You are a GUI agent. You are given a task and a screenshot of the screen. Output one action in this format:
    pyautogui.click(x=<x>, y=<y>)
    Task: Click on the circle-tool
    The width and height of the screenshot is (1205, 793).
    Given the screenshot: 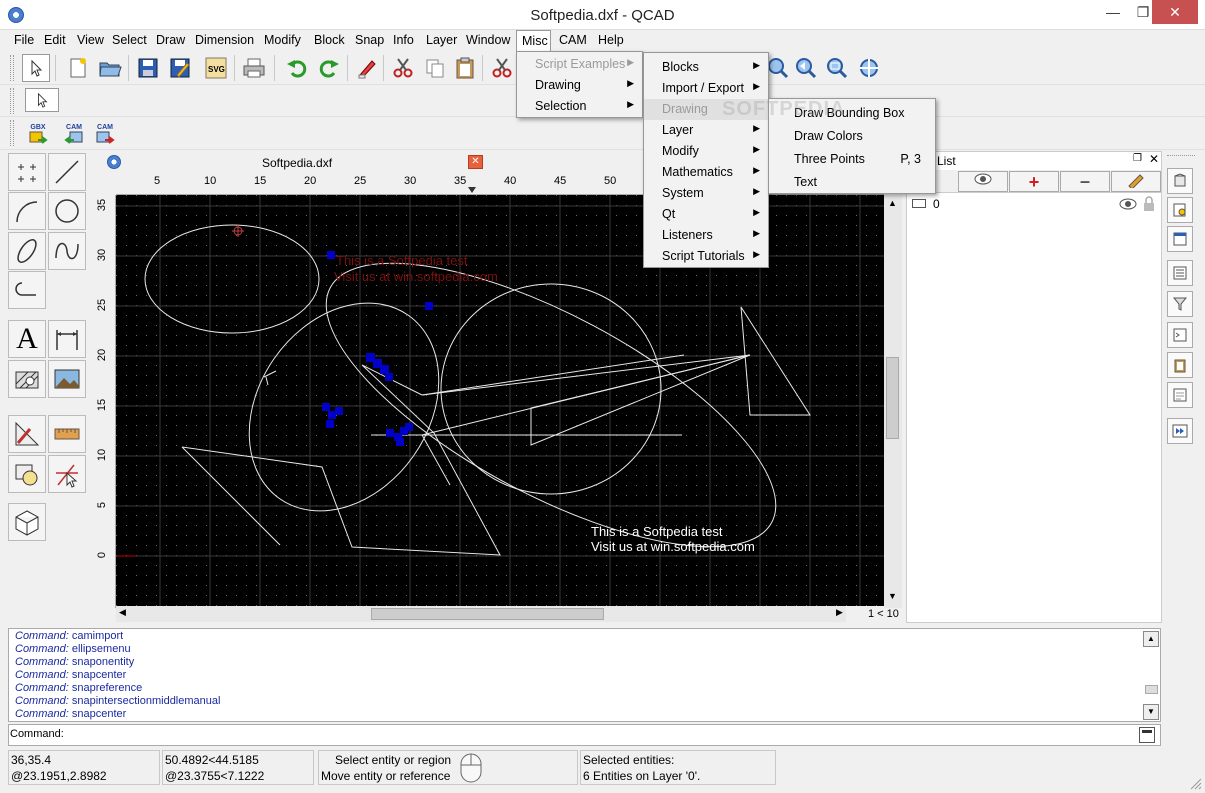 What is the action you would take?
    pyautogui.click(x=67, y=211)
    